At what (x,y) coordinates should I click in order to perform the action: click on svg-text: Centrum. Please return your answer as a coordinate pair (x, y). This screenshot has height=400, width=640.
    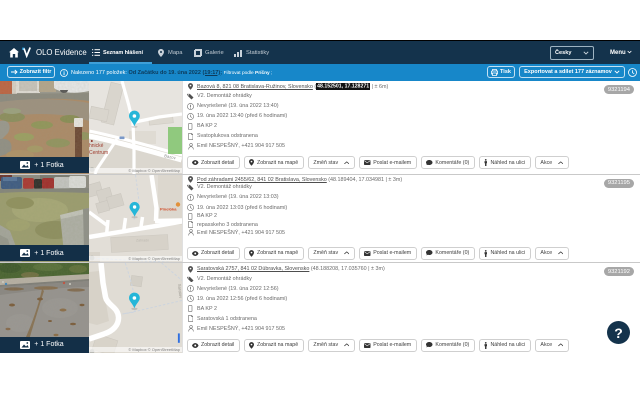
    Looking at the image, I should click on (98, 153).